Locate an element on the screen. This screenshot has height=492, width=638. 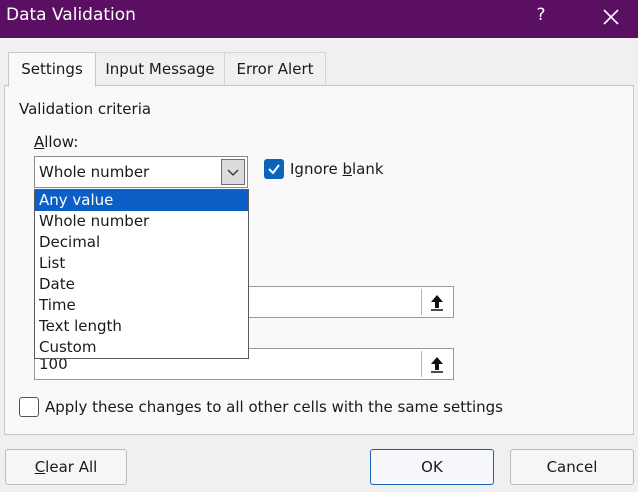
close-icon is located at coordinates (611, 17).